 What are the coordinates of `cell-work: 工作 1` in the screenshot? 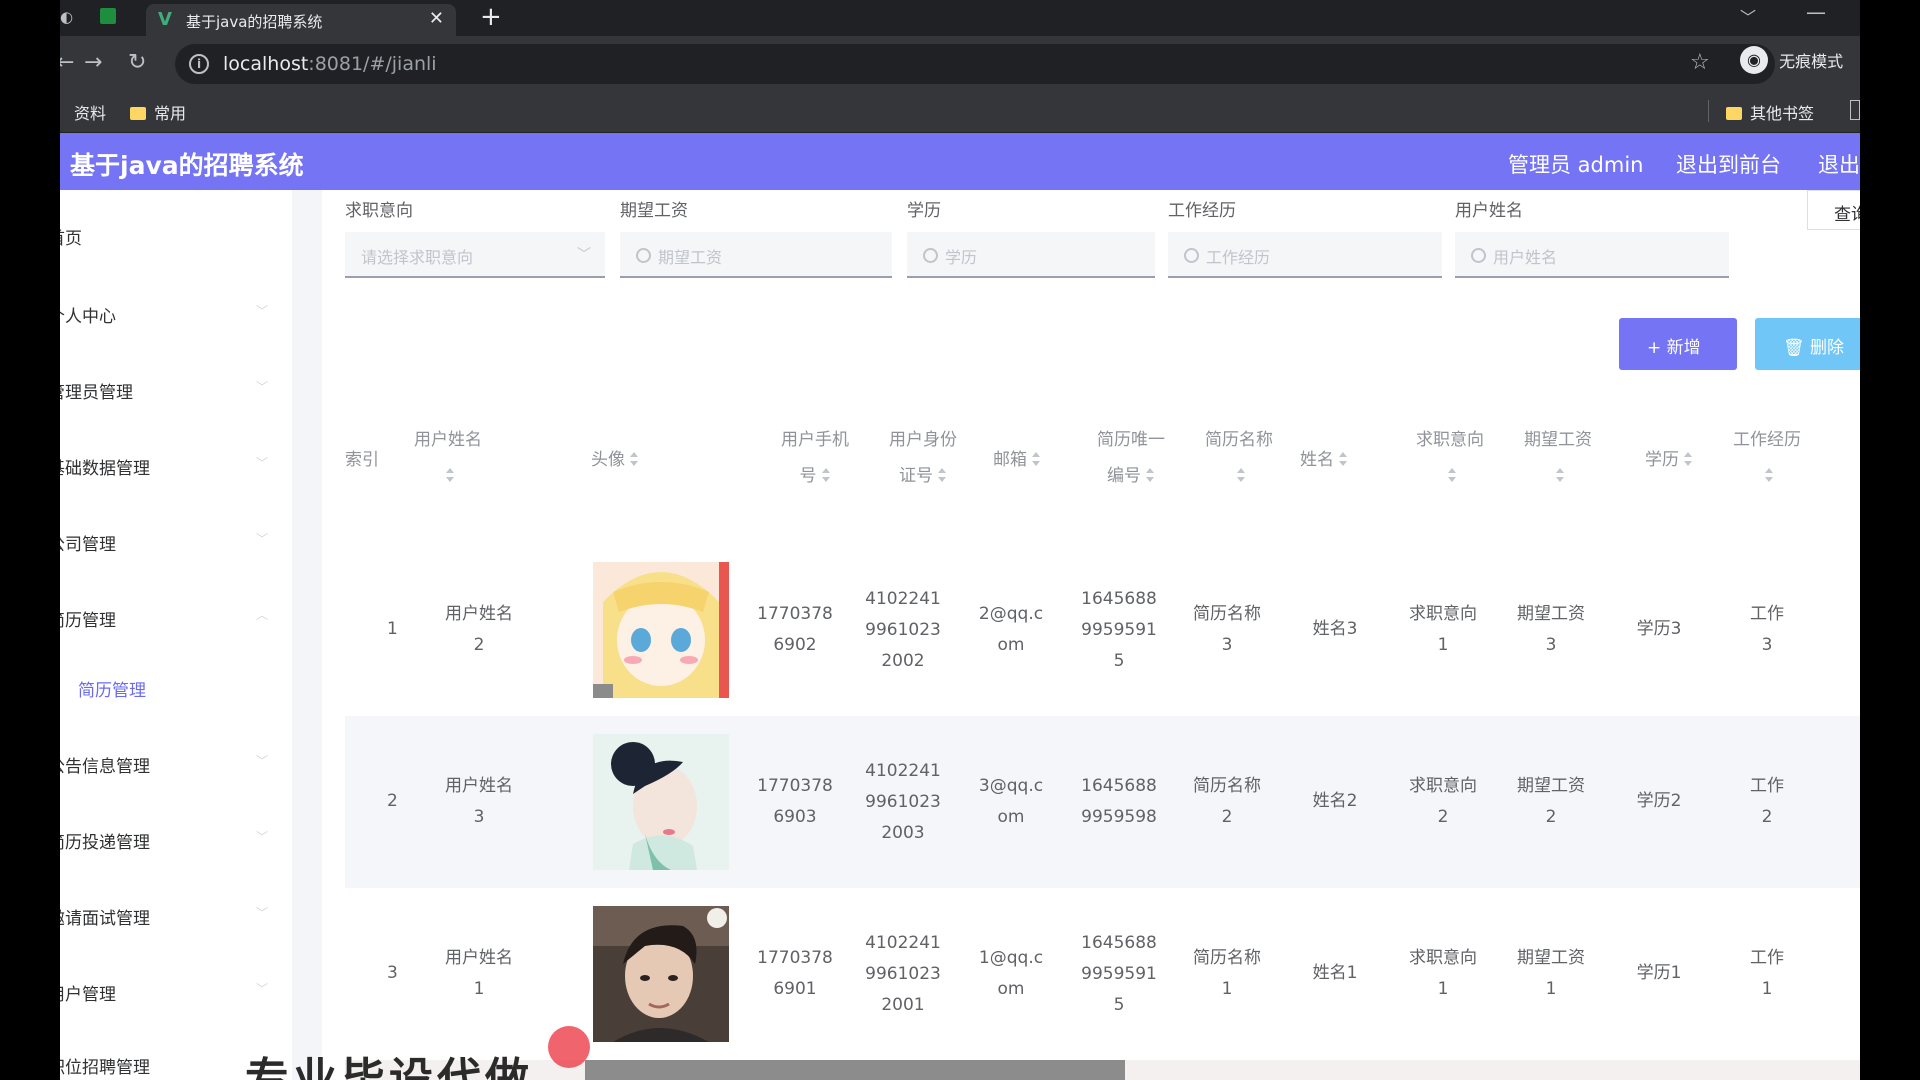 It's located at (1767, 973).